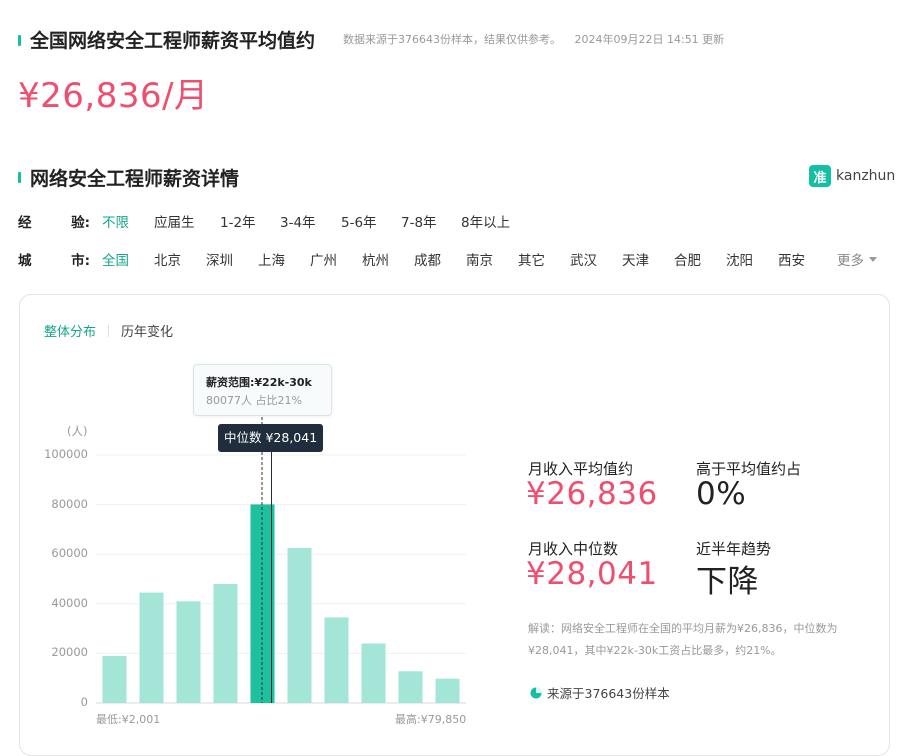  Describe the element at coordinates (254, 400) in the screenshot. I see `tooltip-detail: 80077人 占比21%` at that location.